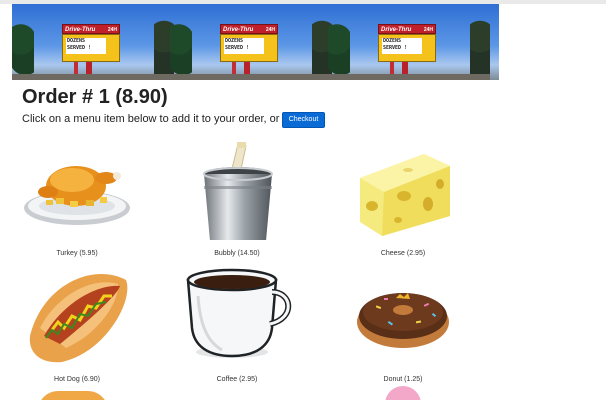 The image size is (606, 400). I want to click on cheese-icon, so click(403, 190).